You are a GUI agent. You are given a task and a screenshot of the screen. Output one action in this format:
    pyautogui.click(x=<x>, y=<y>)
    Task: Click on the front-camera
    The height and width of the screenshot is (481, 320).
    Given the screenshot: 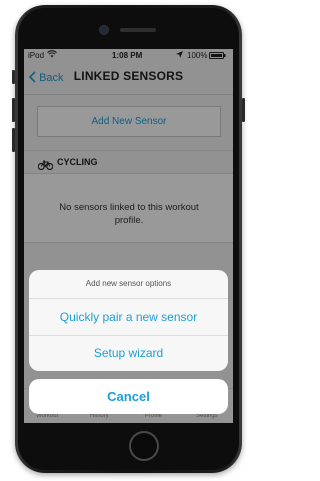 What is the action you would take?
    pyautogui.click(x=104, y=30)
    